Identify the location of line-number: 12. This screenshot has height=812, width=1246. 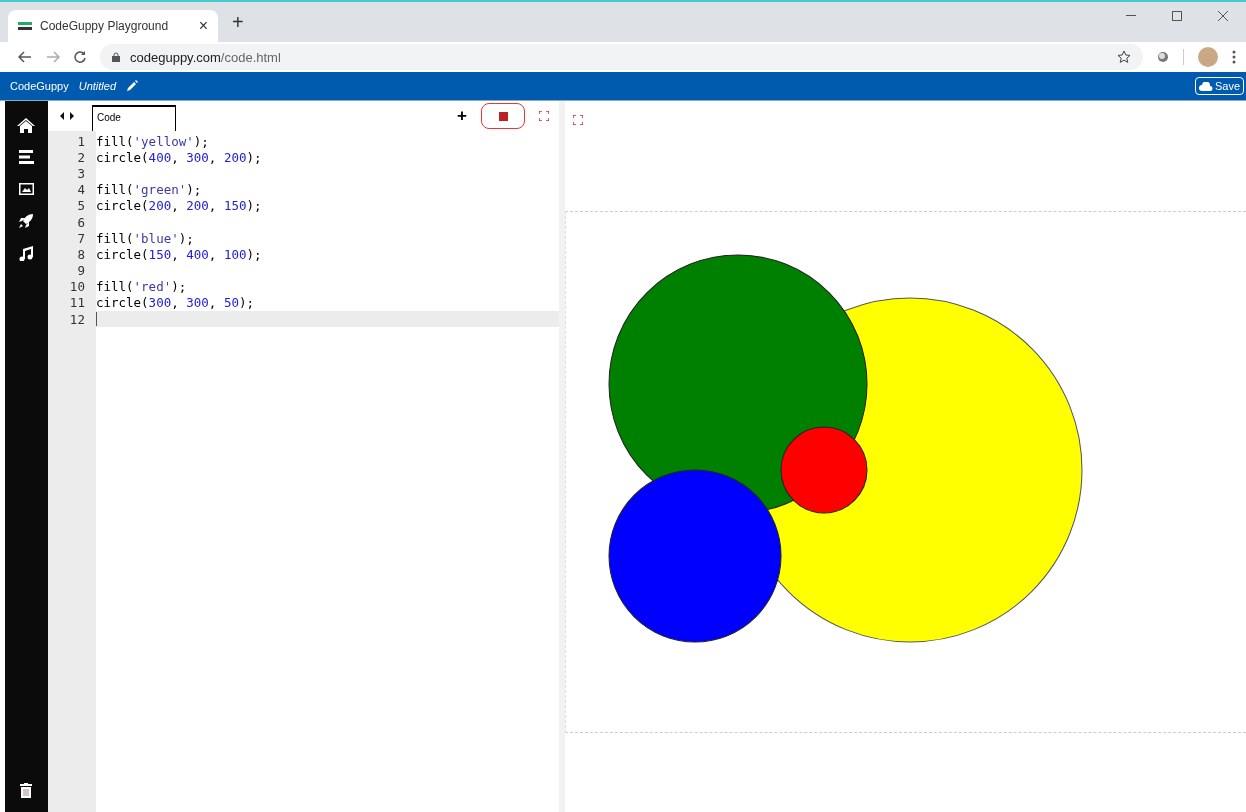
(77, 319).